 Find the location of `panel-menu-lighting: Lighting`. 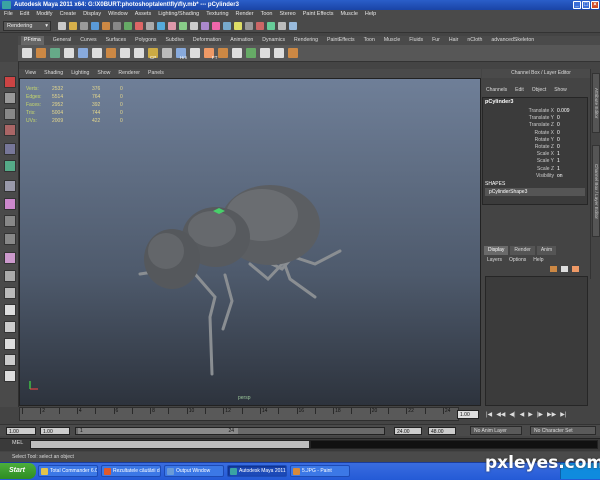

panel-menu-lighting: Lighting is located at coordinates (80, 73).